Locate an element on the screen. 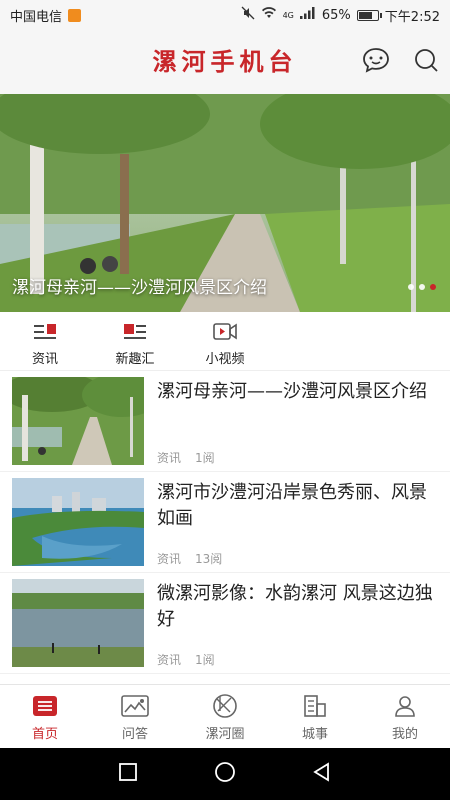 The width and height of the screenshot is (450, 800). nav-label: 城事 is located at coordinates (314, 734).